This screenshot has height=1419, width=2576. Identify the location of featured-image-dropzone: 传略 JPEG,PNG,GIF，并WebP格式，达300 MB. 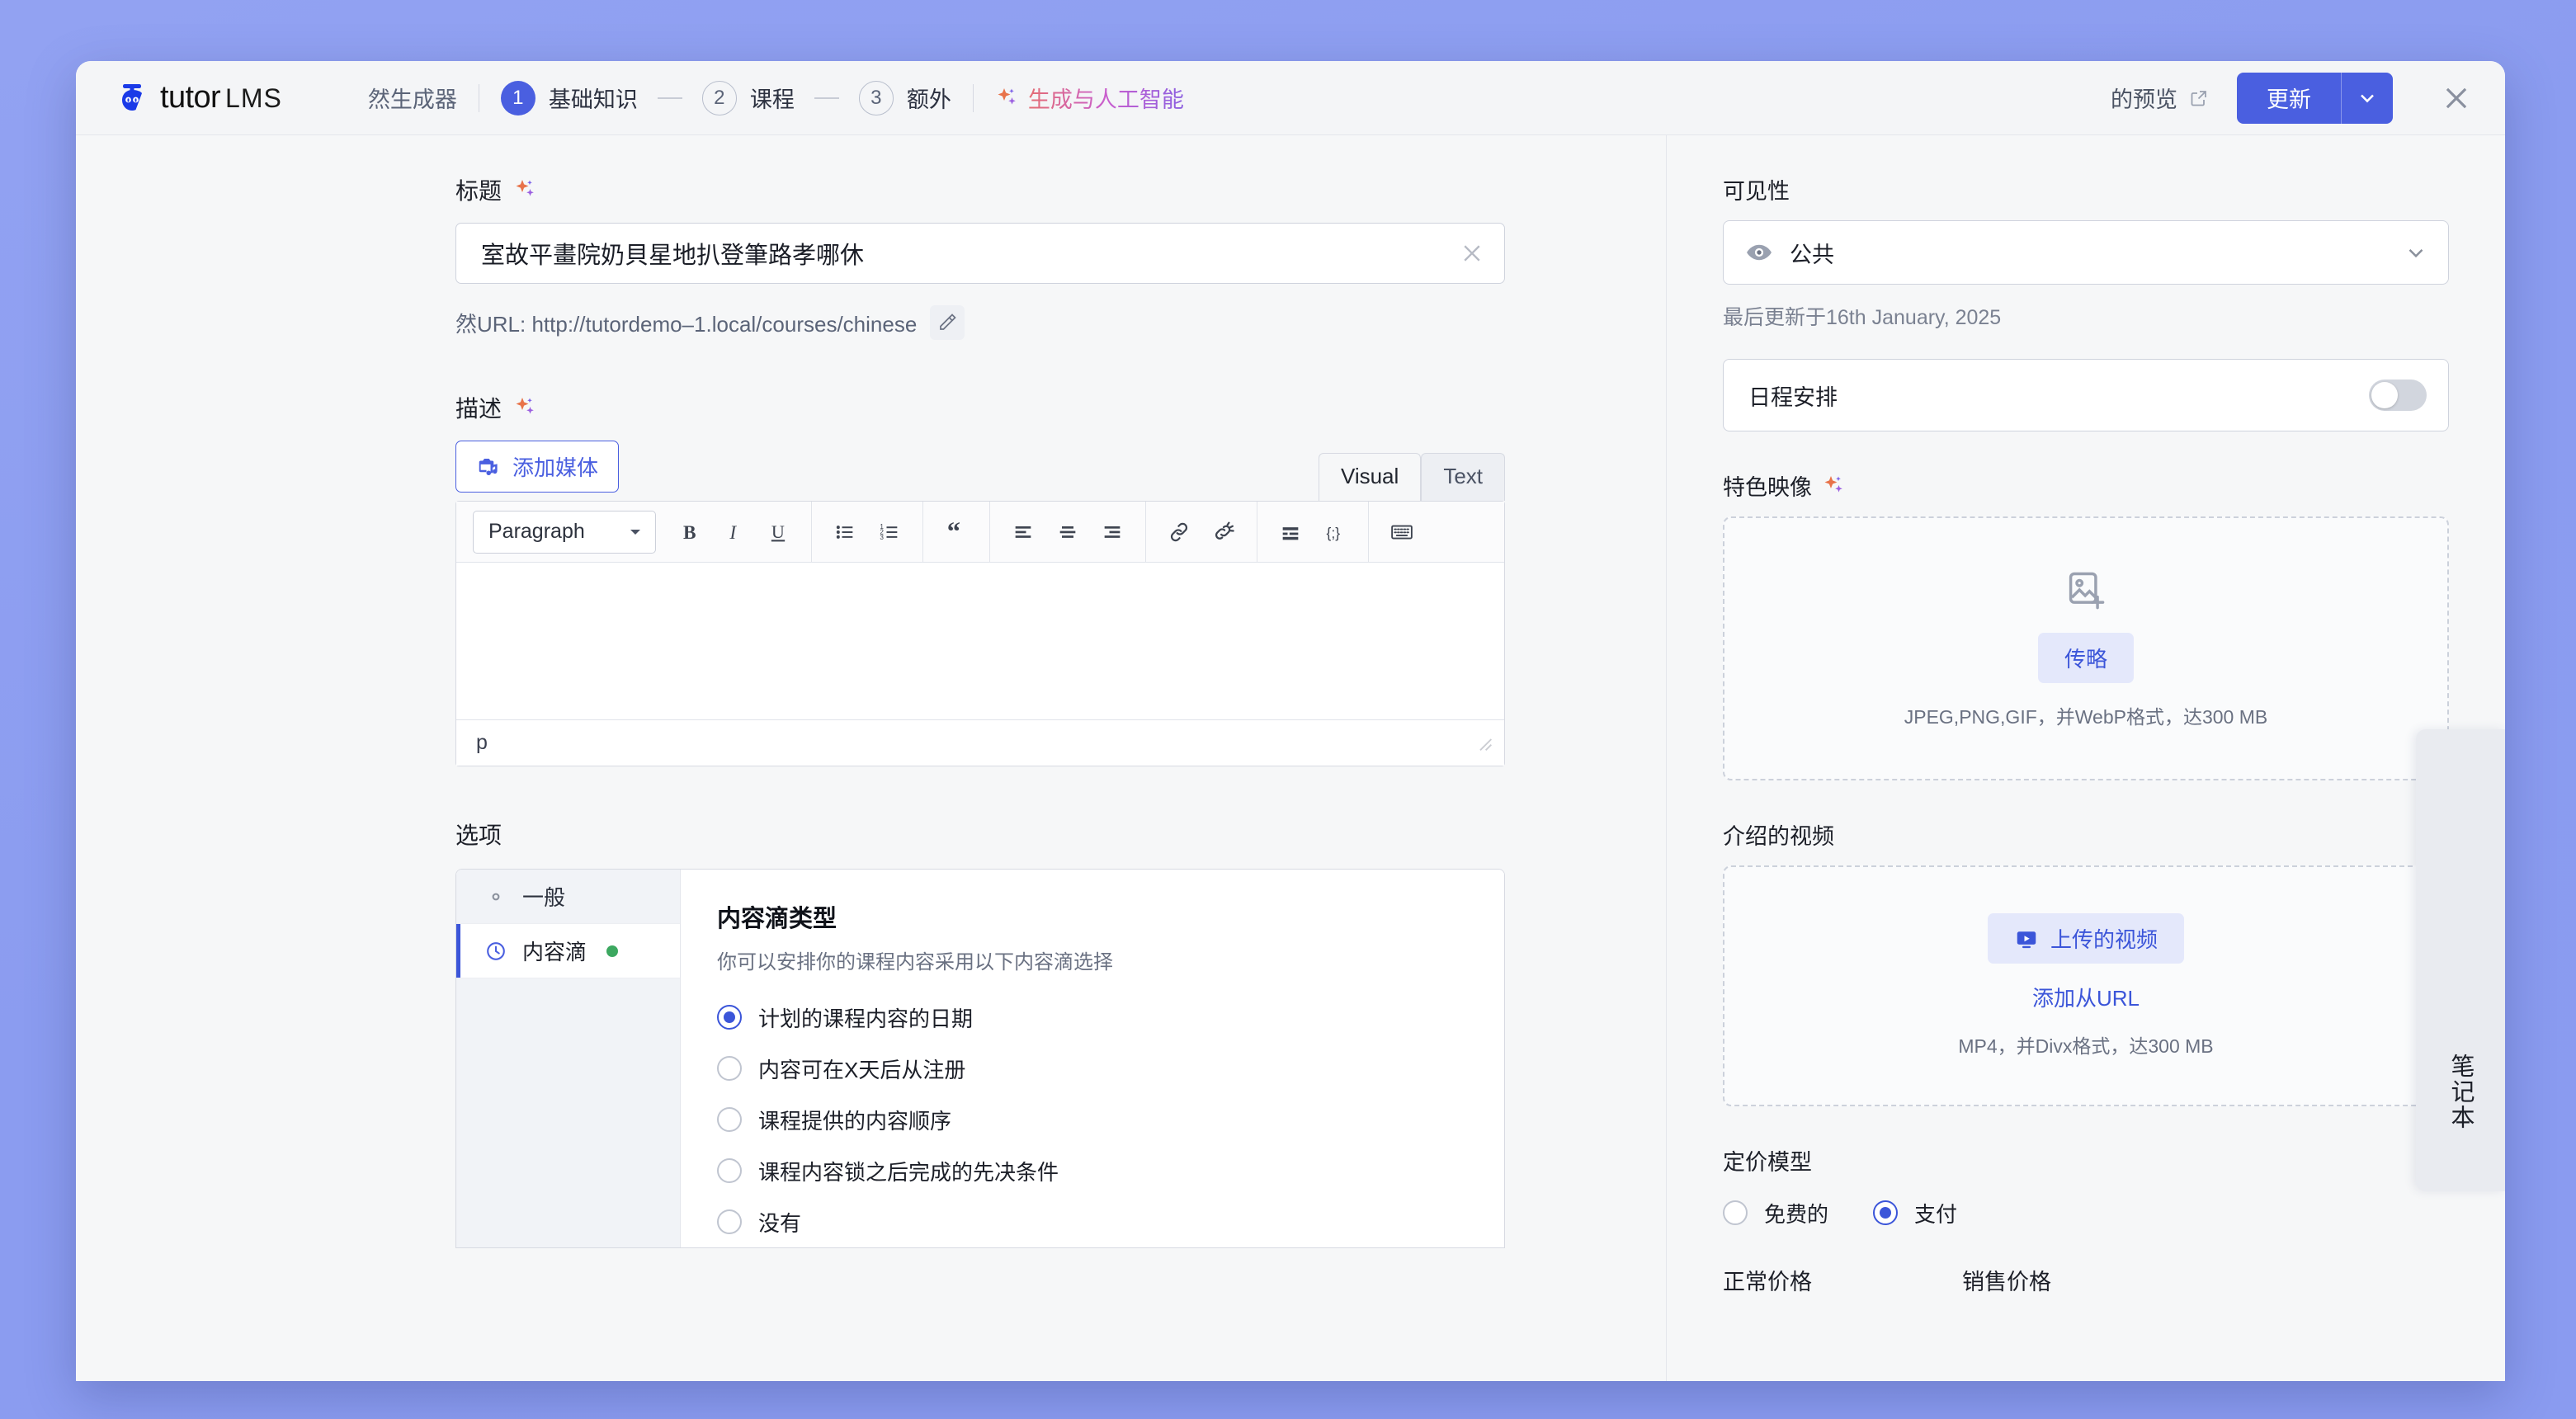
(2086, 648).